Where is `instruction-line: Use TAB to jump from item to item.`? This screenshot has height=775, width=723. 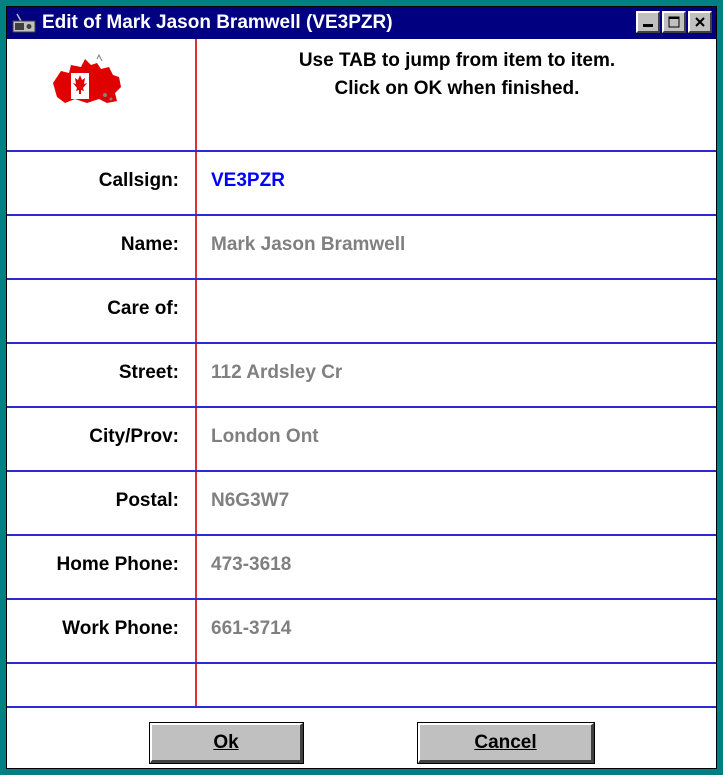 instruction-line: Use TAB to jump from item to item. is located at coordinates (457, 60).